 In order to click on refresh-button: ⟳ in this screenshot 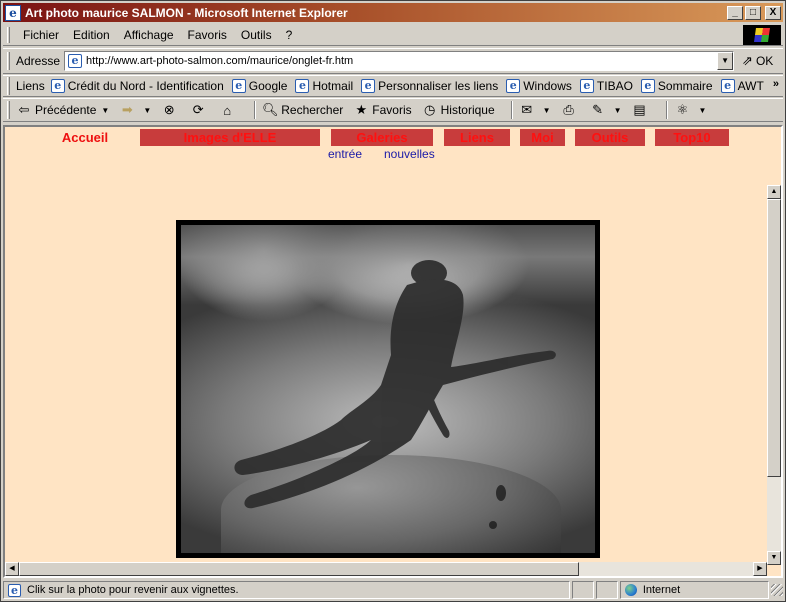, I will do `click(199, 110)`.